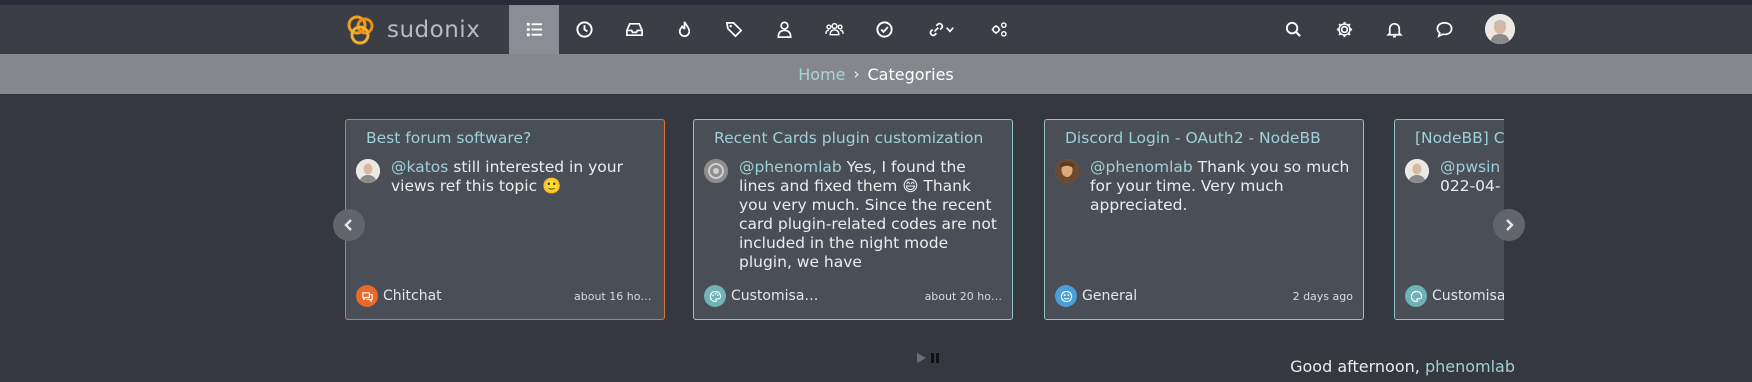 The width and height of the screenshot is (1752, 382). Describe the element at coordinates (1066, 296) in the screenshot. I see `globe-category-icon` at that location.